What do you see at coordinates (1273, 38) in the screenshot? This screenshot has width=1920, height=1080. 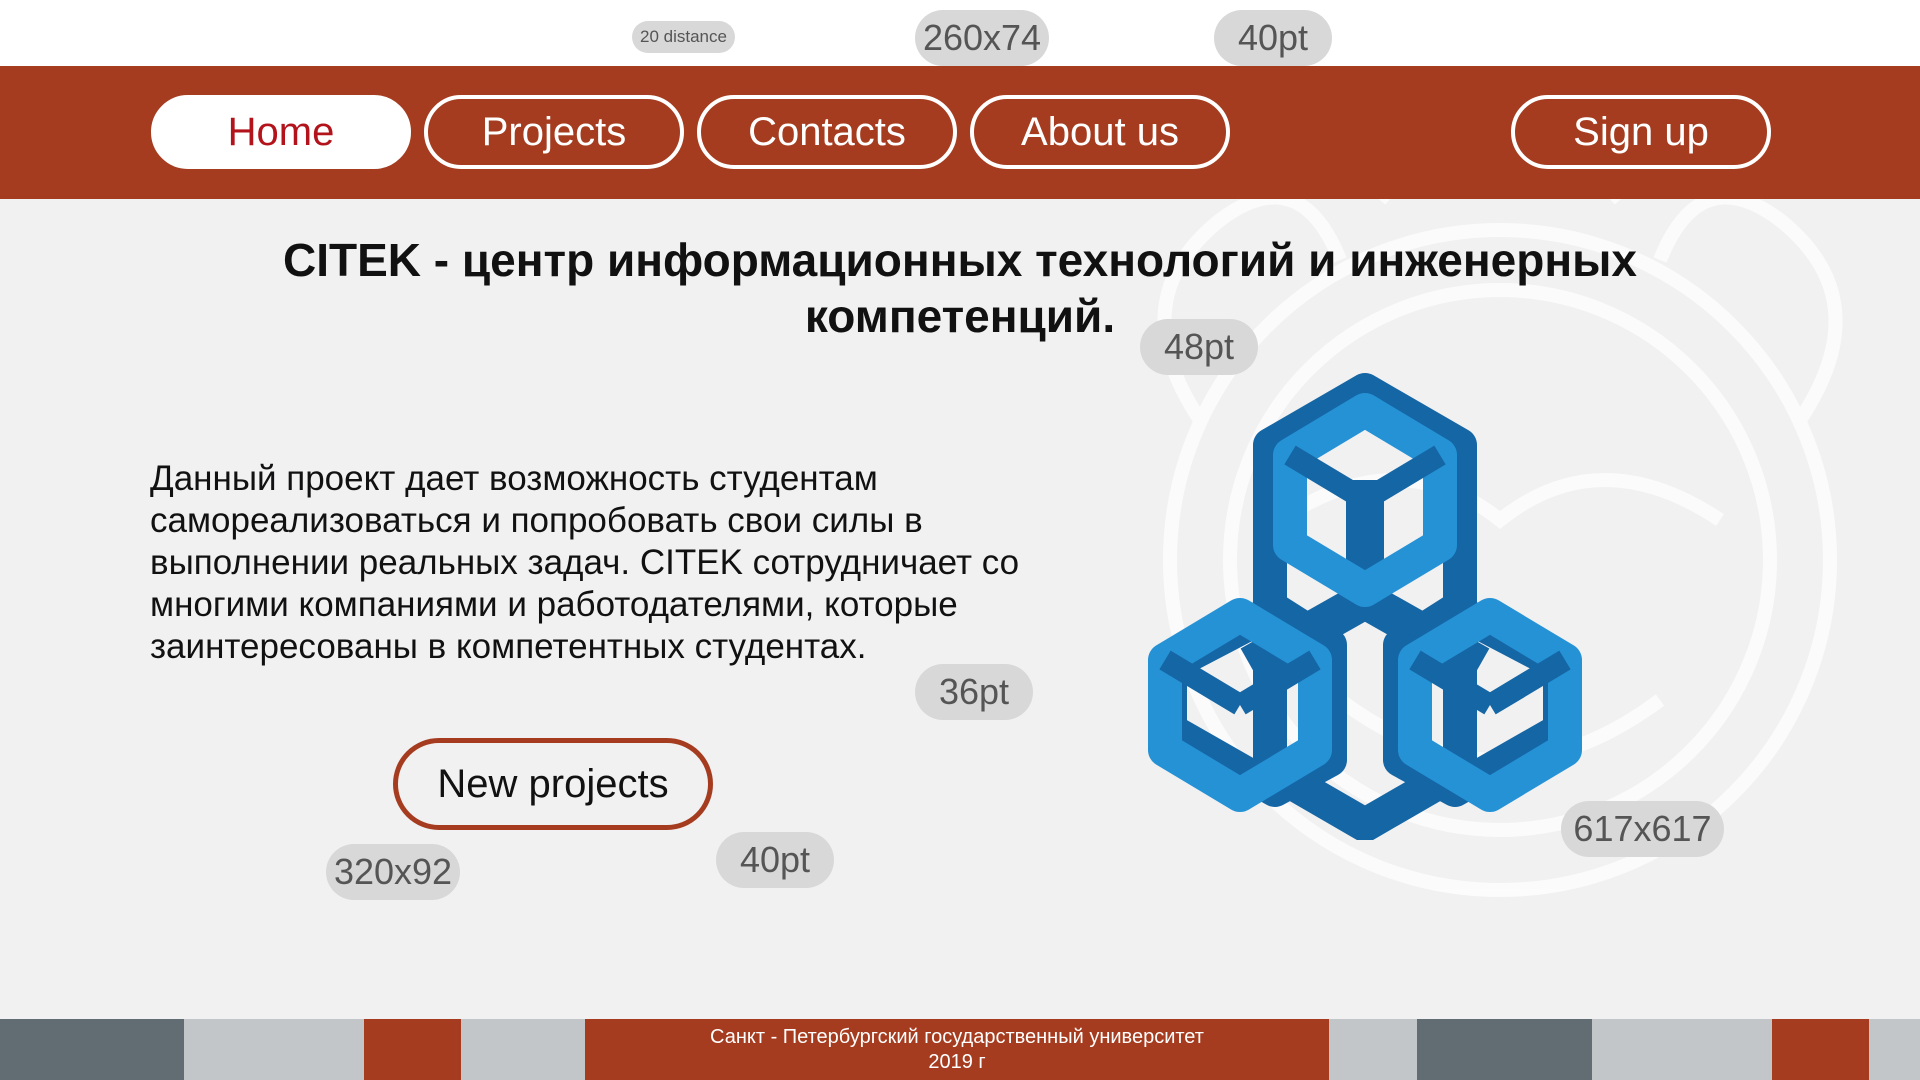 I see `nav-font-annotation: 40pt` at bounding box center [1273, 38].